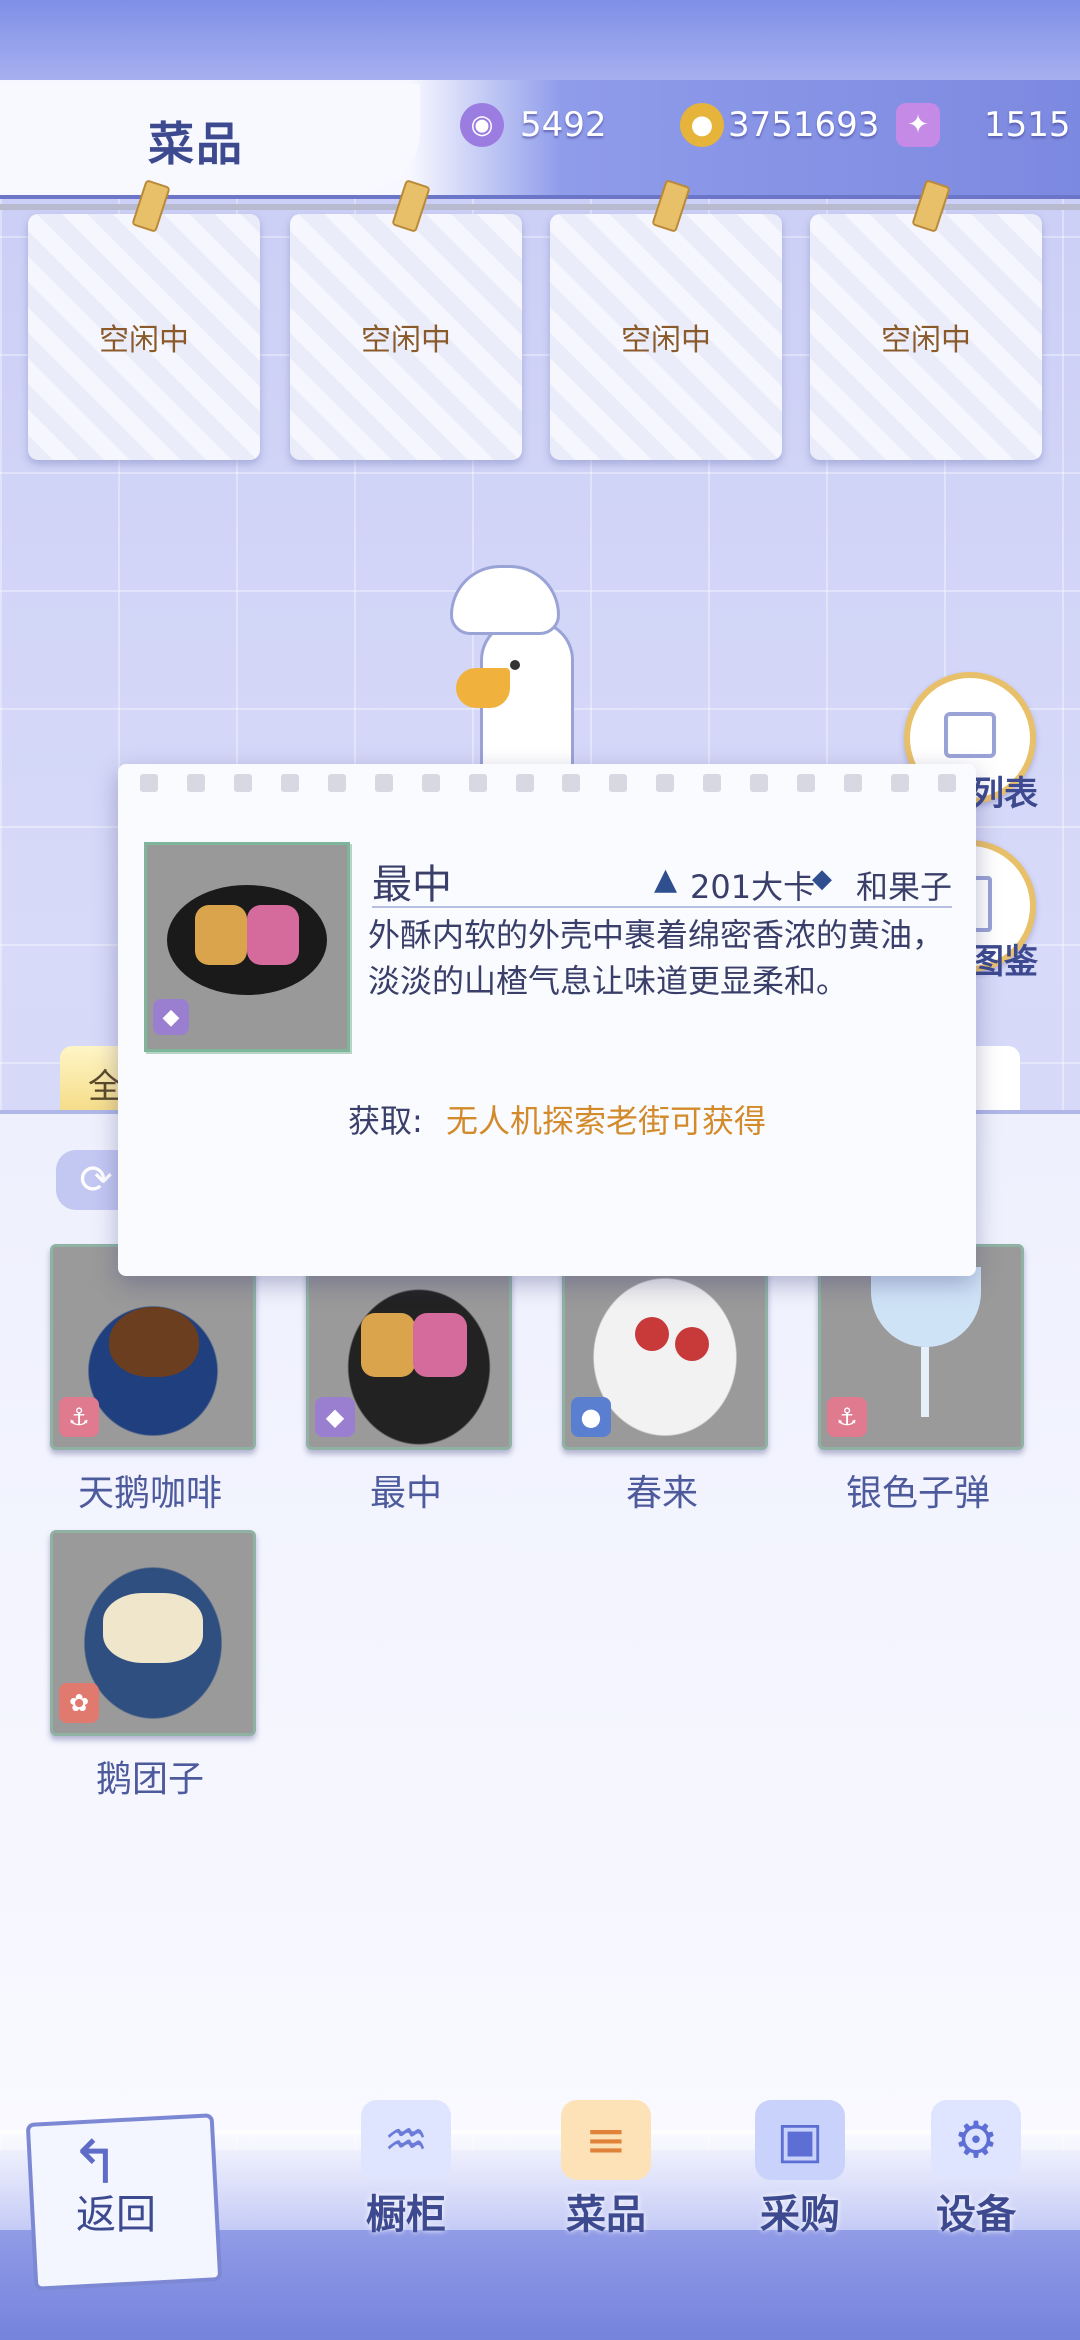  I want to click on coffee-heart, so click(154, 1342).